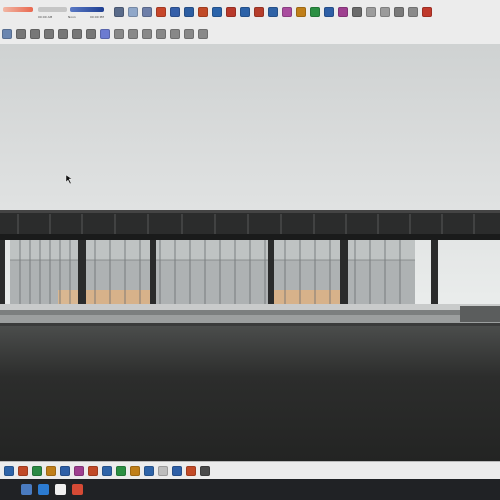  Describe the element at coordinates (480, 314) in the screenshot. I see `side-wall` at that location.